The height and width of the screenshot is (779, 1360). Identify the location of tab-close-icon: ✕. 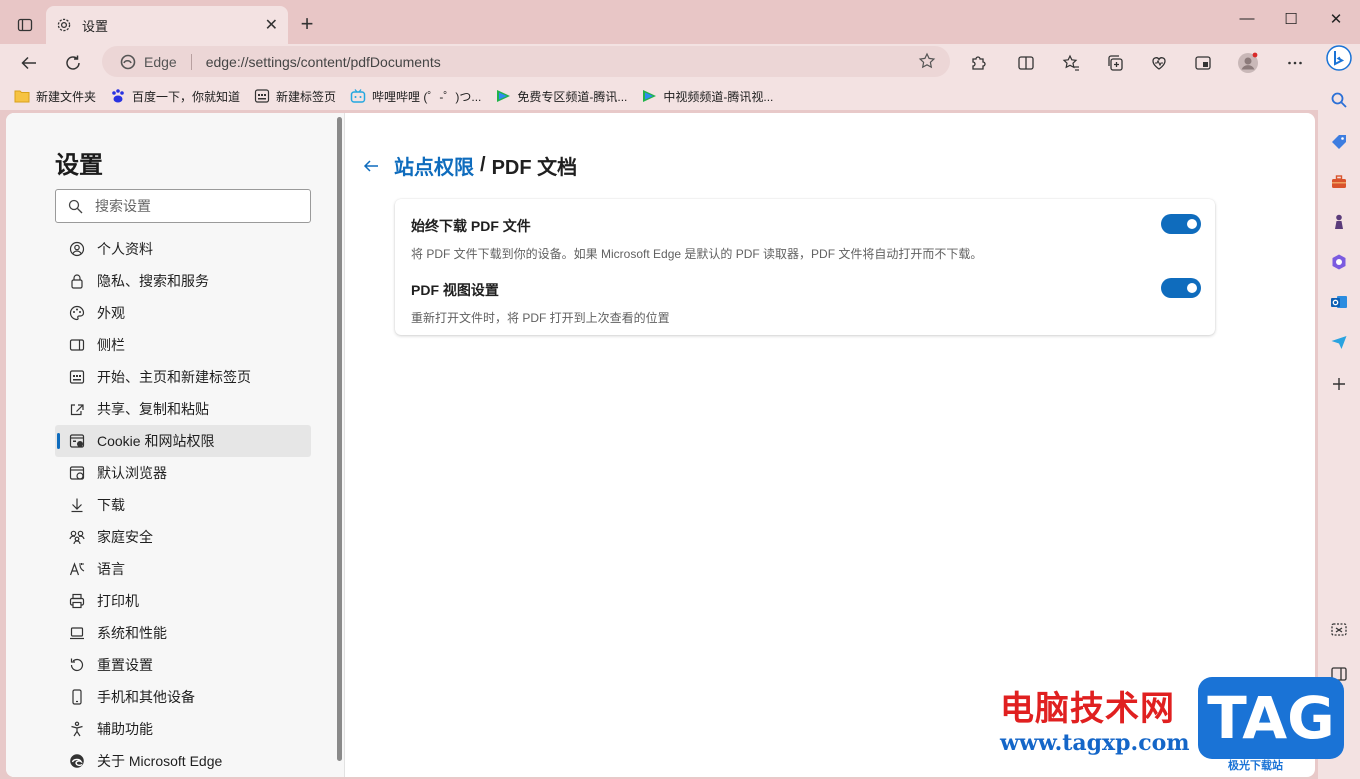
(271, 25).